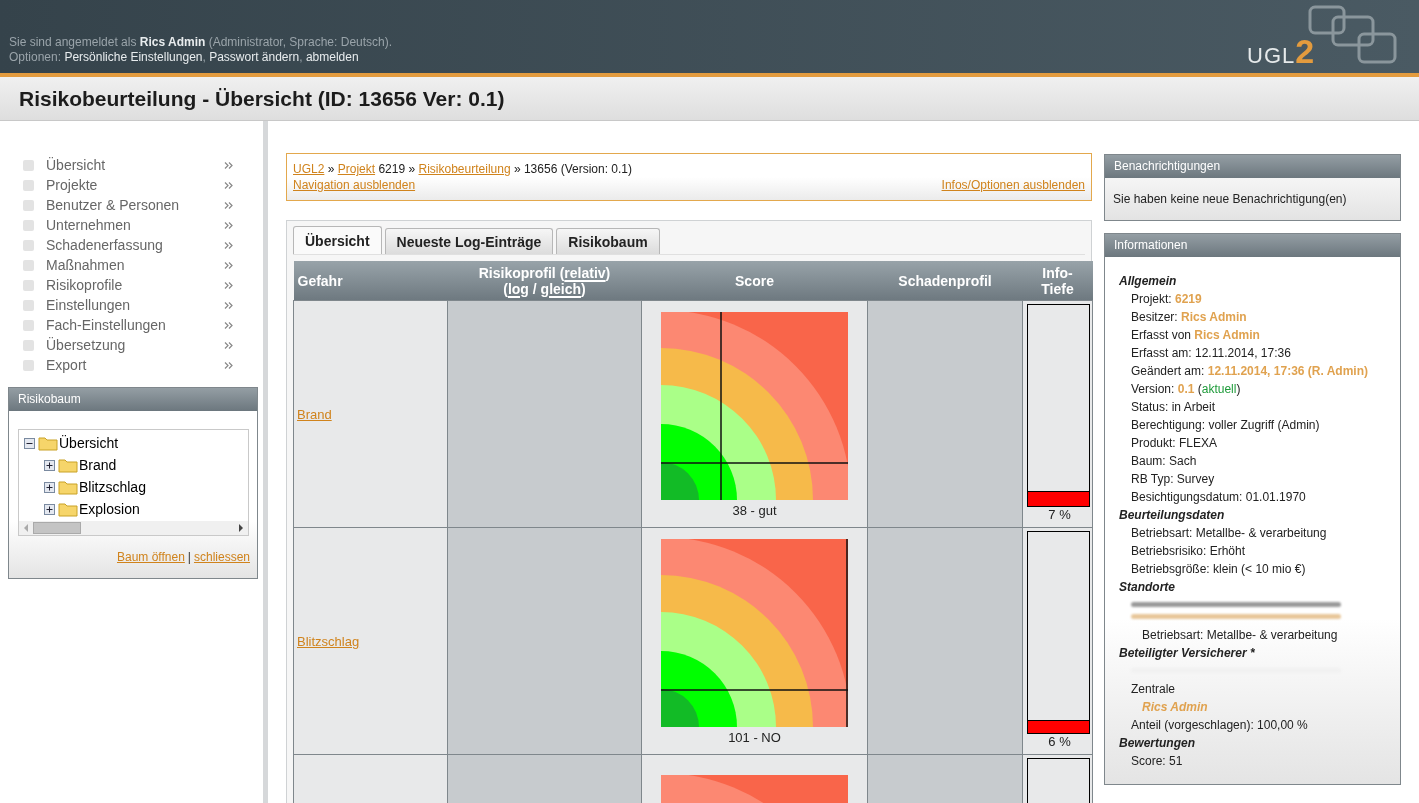  Describe the element at coordinates (201, 42) in the screenshot. I see `login-text: Sie sind angemeldet als Rics Admin (Administrator, Sprache: Deutsch).` at that location.